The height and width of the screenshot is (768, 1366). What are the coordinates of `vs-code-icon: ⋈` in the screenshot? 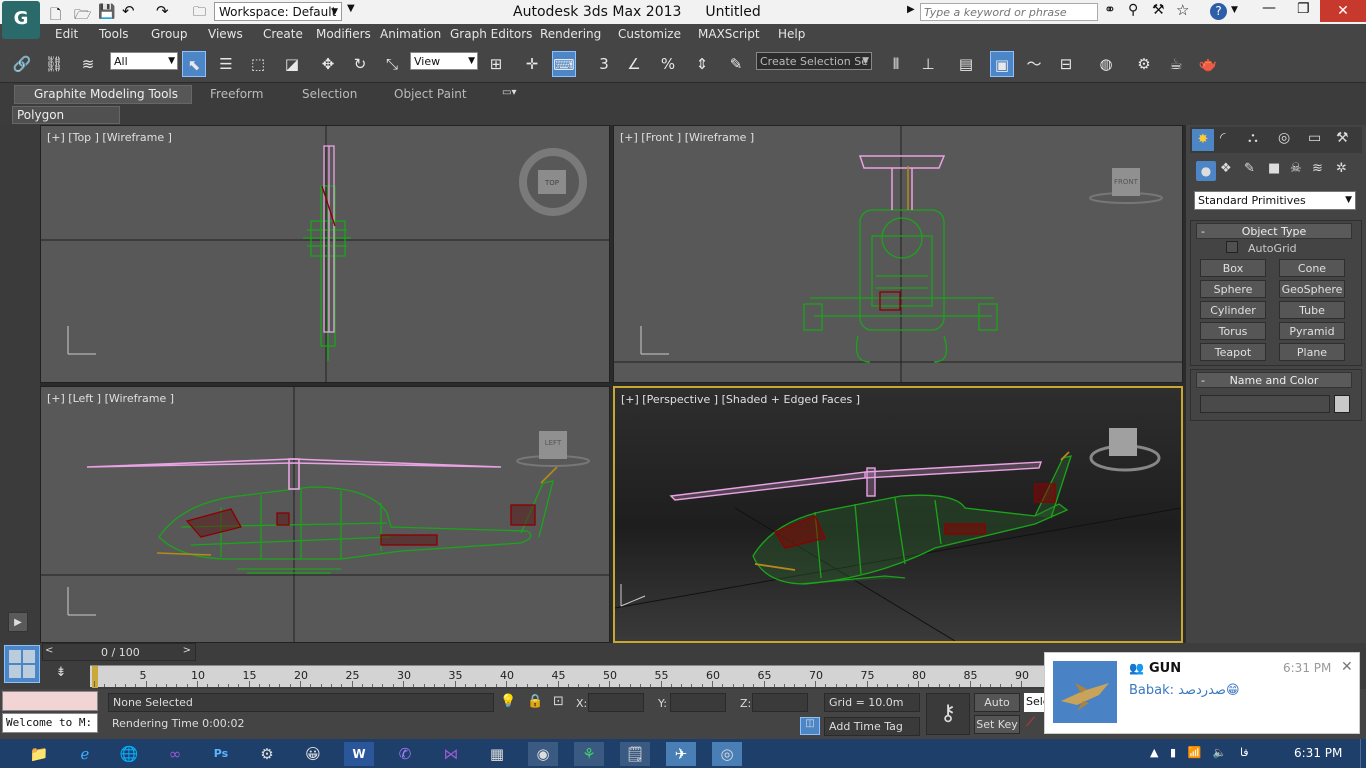 It's located at (451, 754).